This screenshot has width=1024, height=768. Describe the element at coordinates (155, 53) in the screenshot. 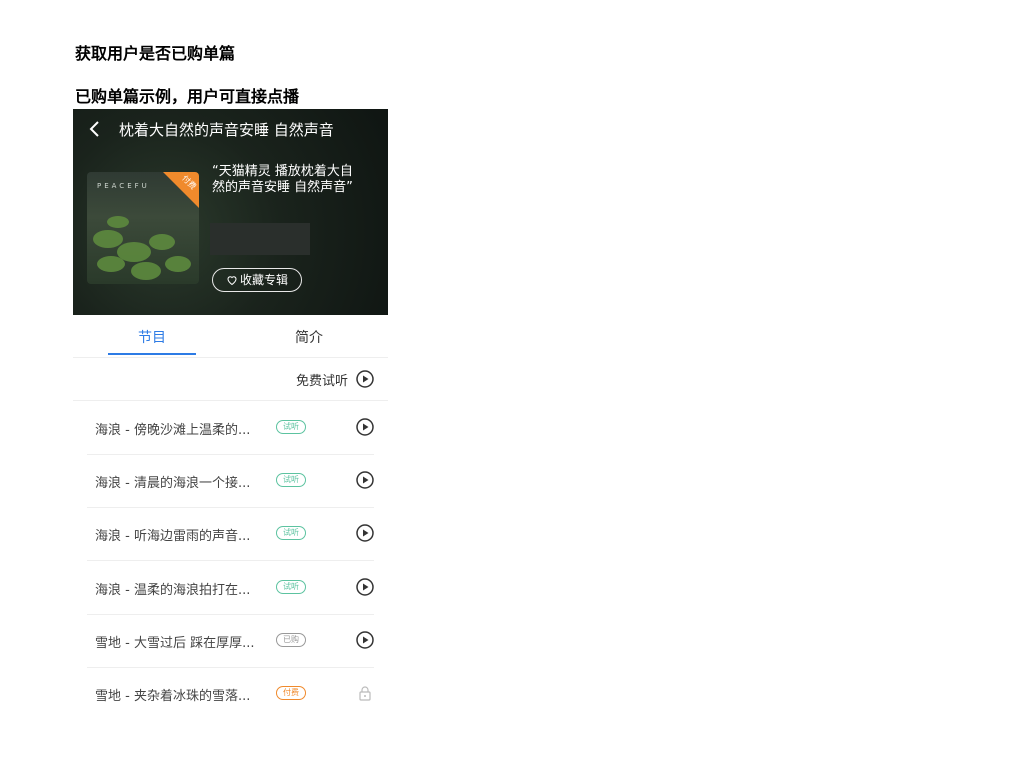

I see `doc-heading-1: 获取用户是否已购单篇` at that location.